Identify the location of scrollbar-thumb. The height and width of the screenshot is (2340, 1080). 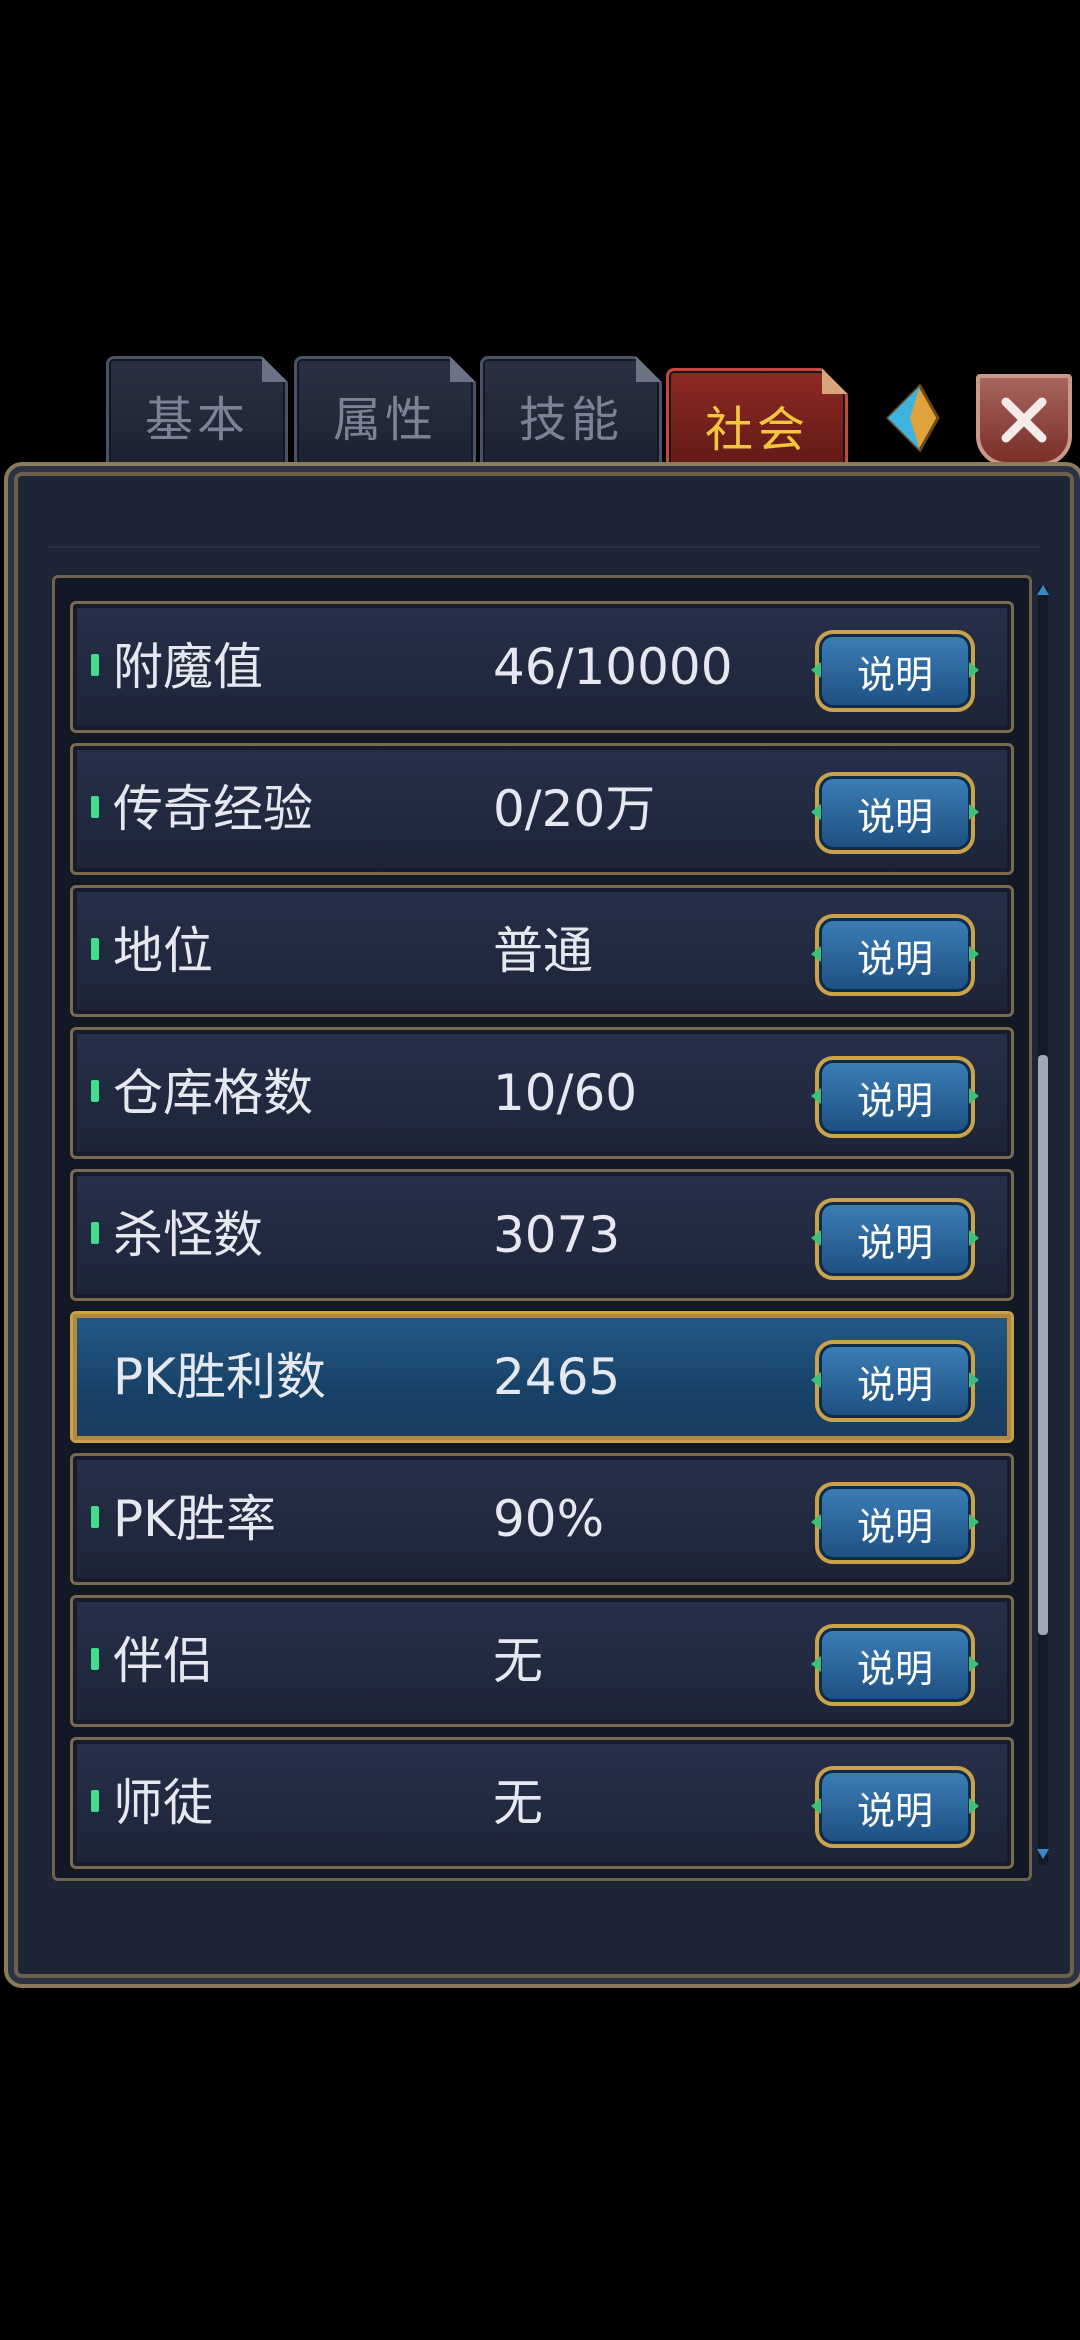
(1043, 1345).